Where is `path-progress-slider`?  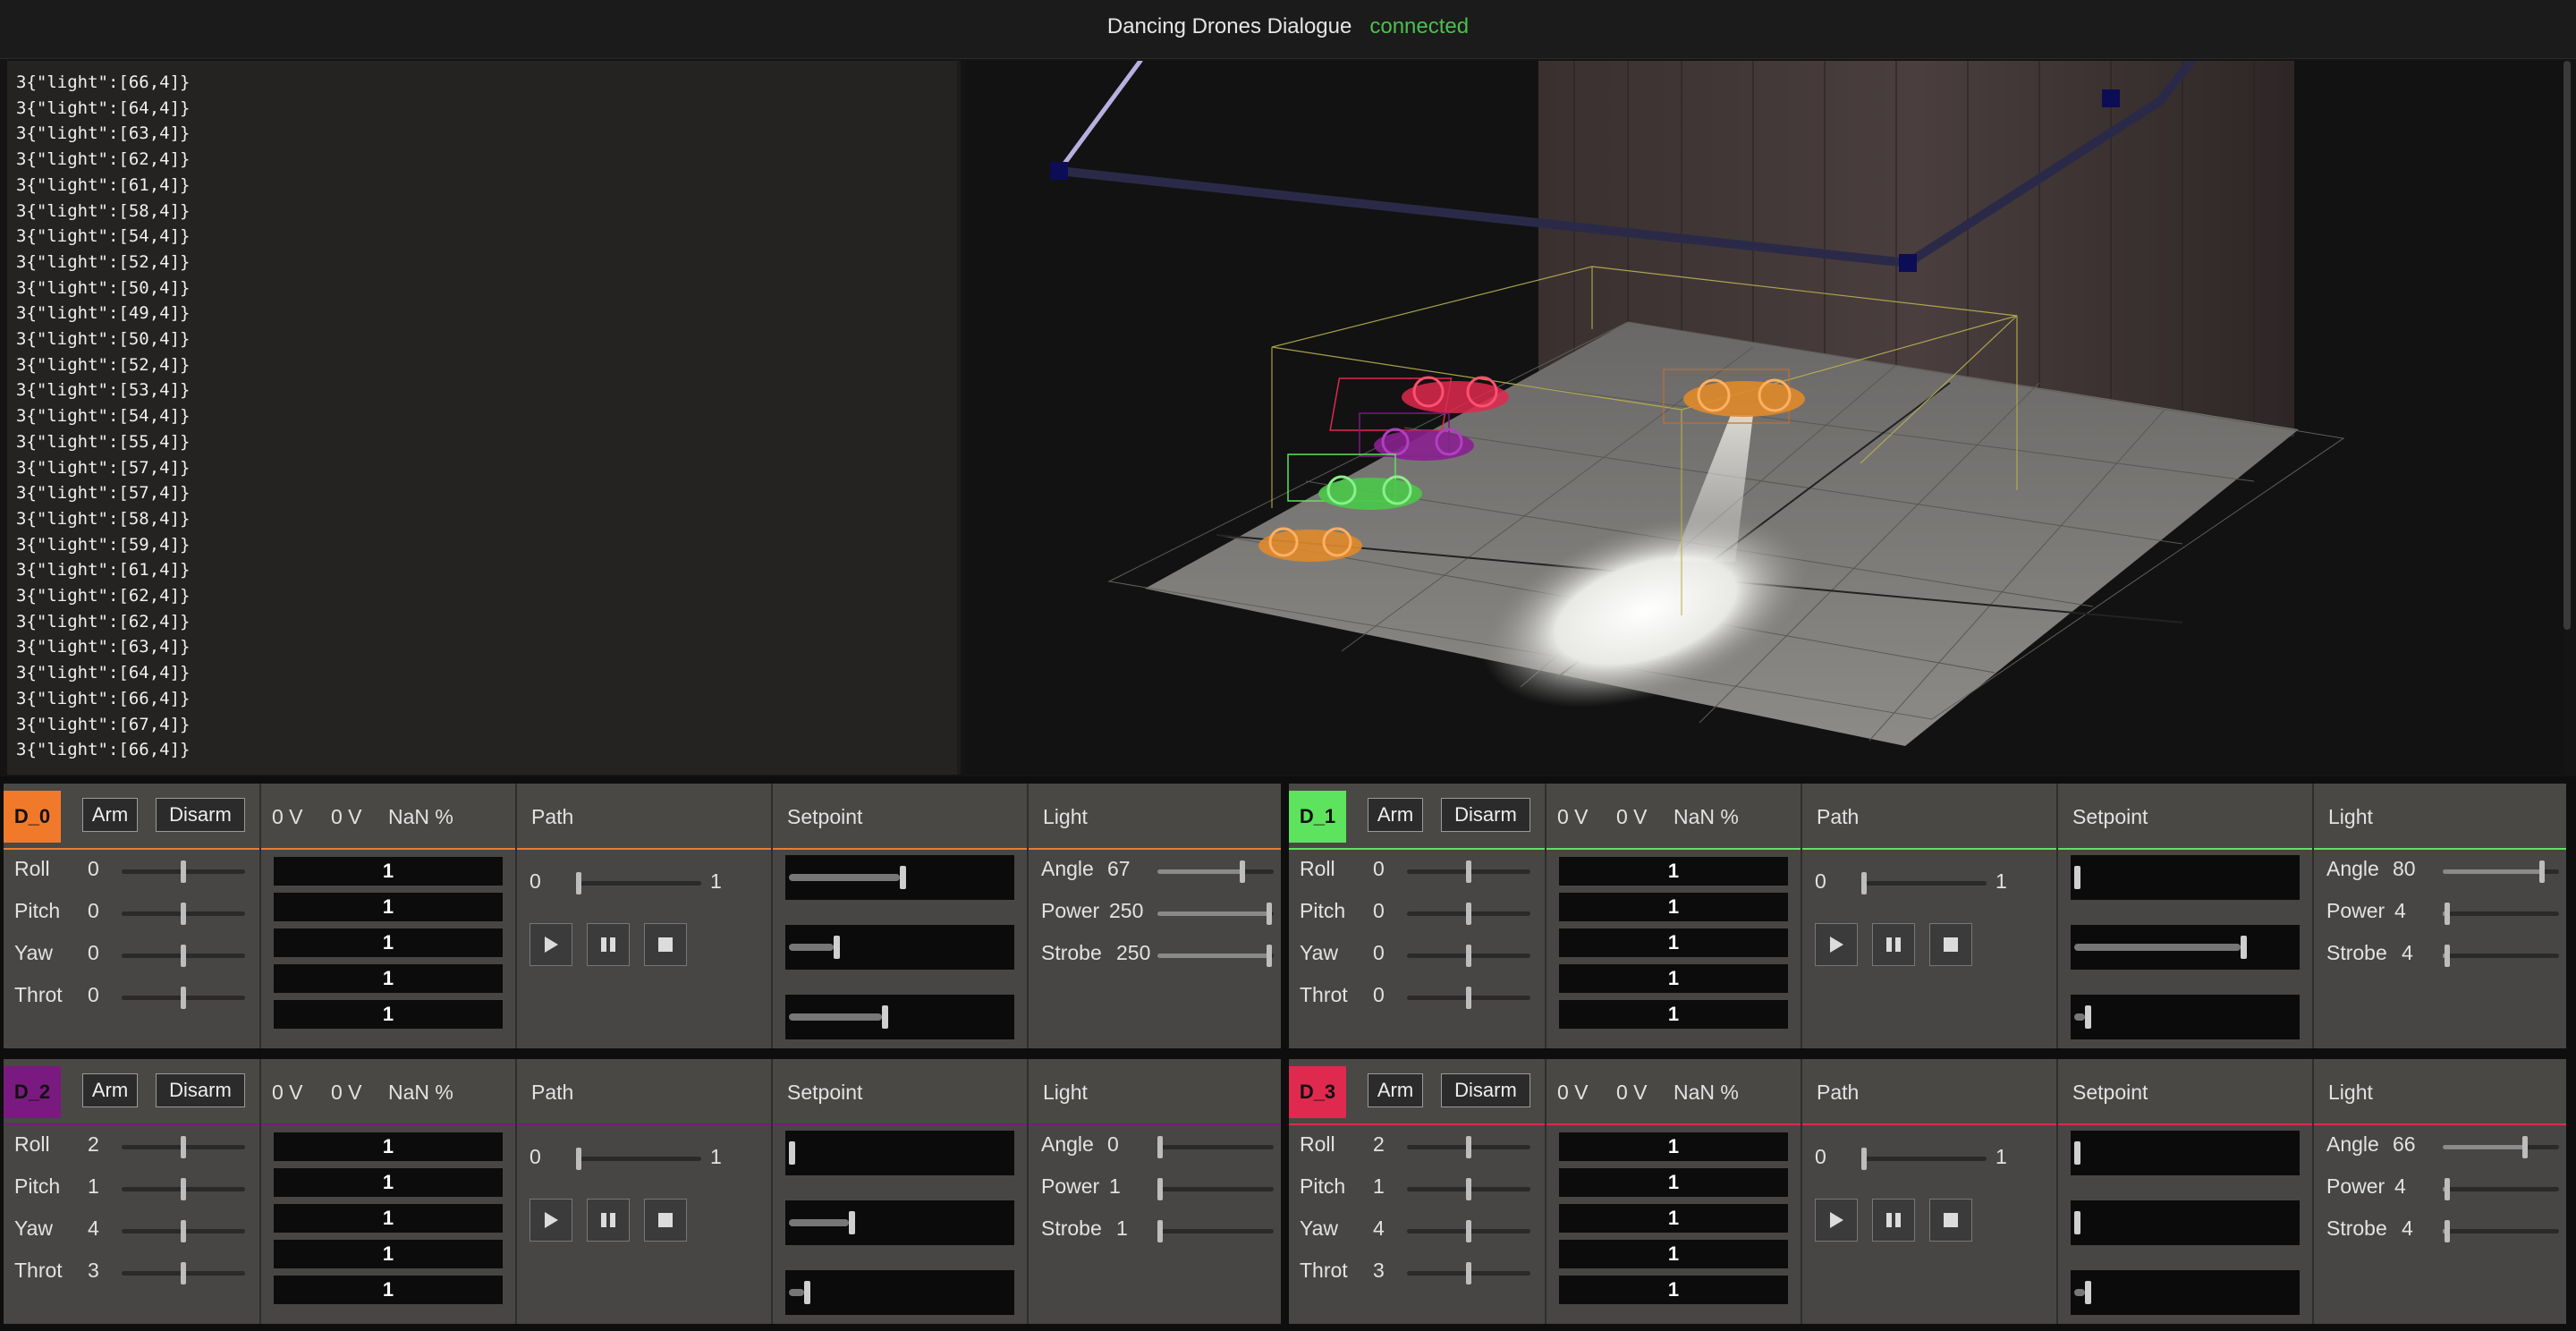 path-progress-slider is located at coordinates (1924, 883).